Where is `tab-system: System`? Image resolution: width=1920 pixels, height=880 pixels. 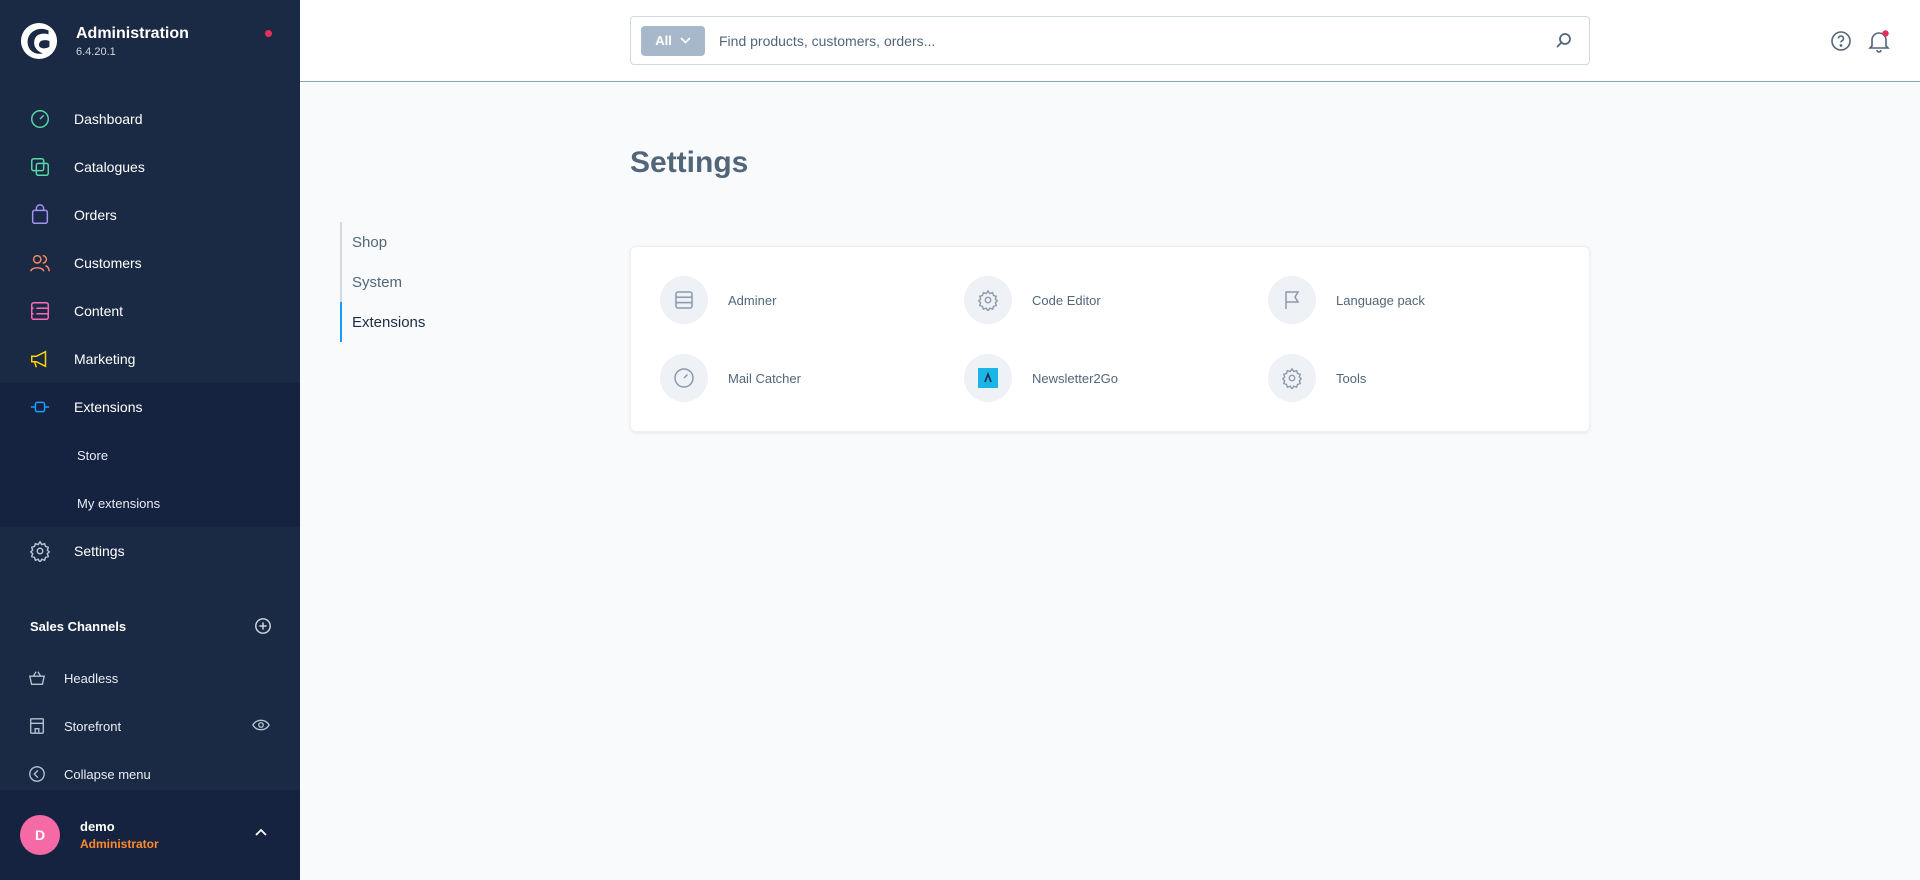
tab-system: System is located at coordinates (382, 282).